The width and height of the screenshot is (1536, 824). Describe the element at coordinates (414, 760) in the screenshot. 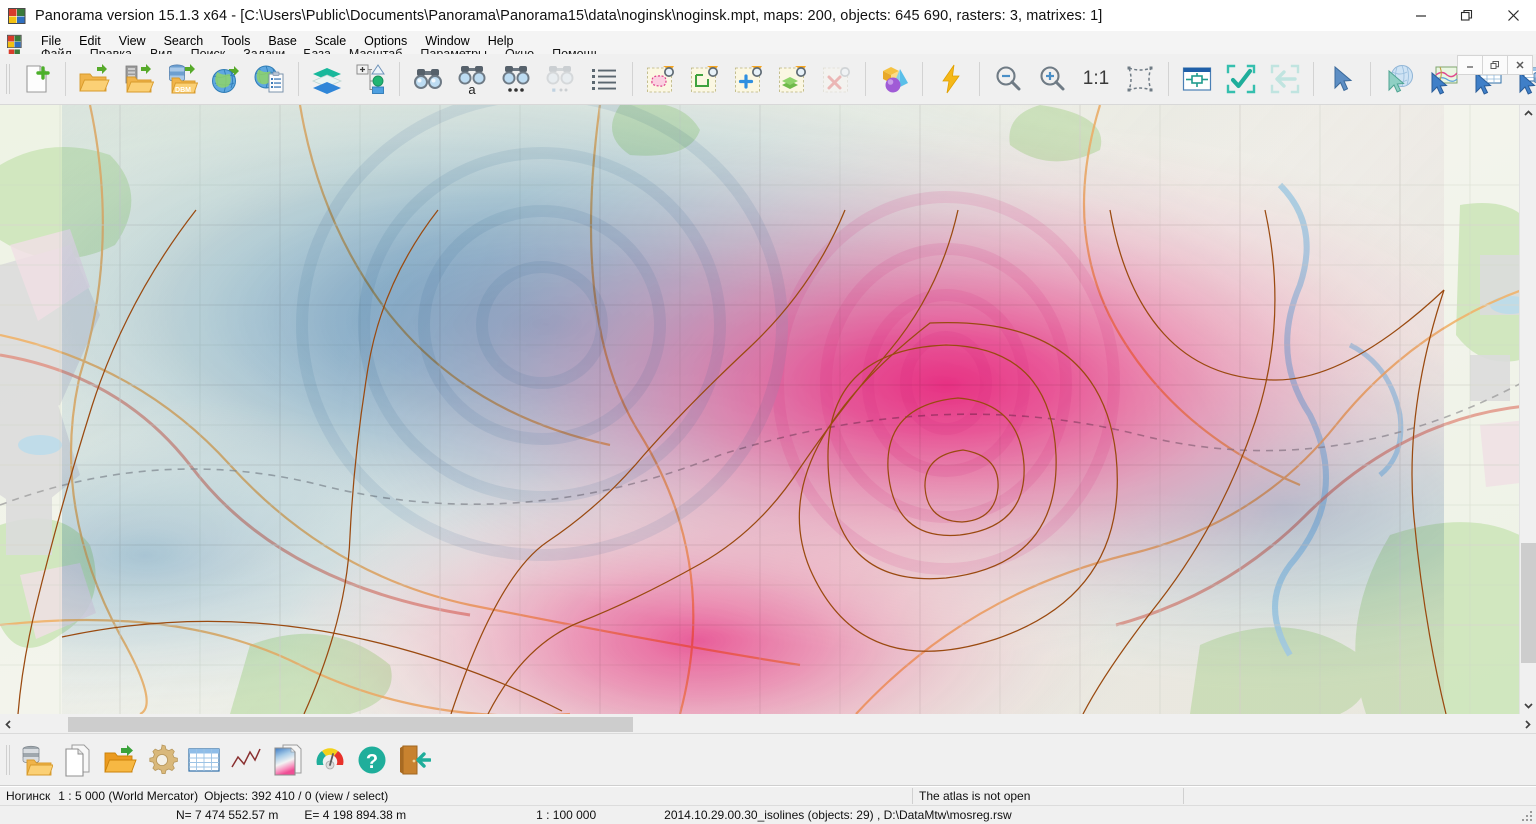

I see `exit-button` at that location.